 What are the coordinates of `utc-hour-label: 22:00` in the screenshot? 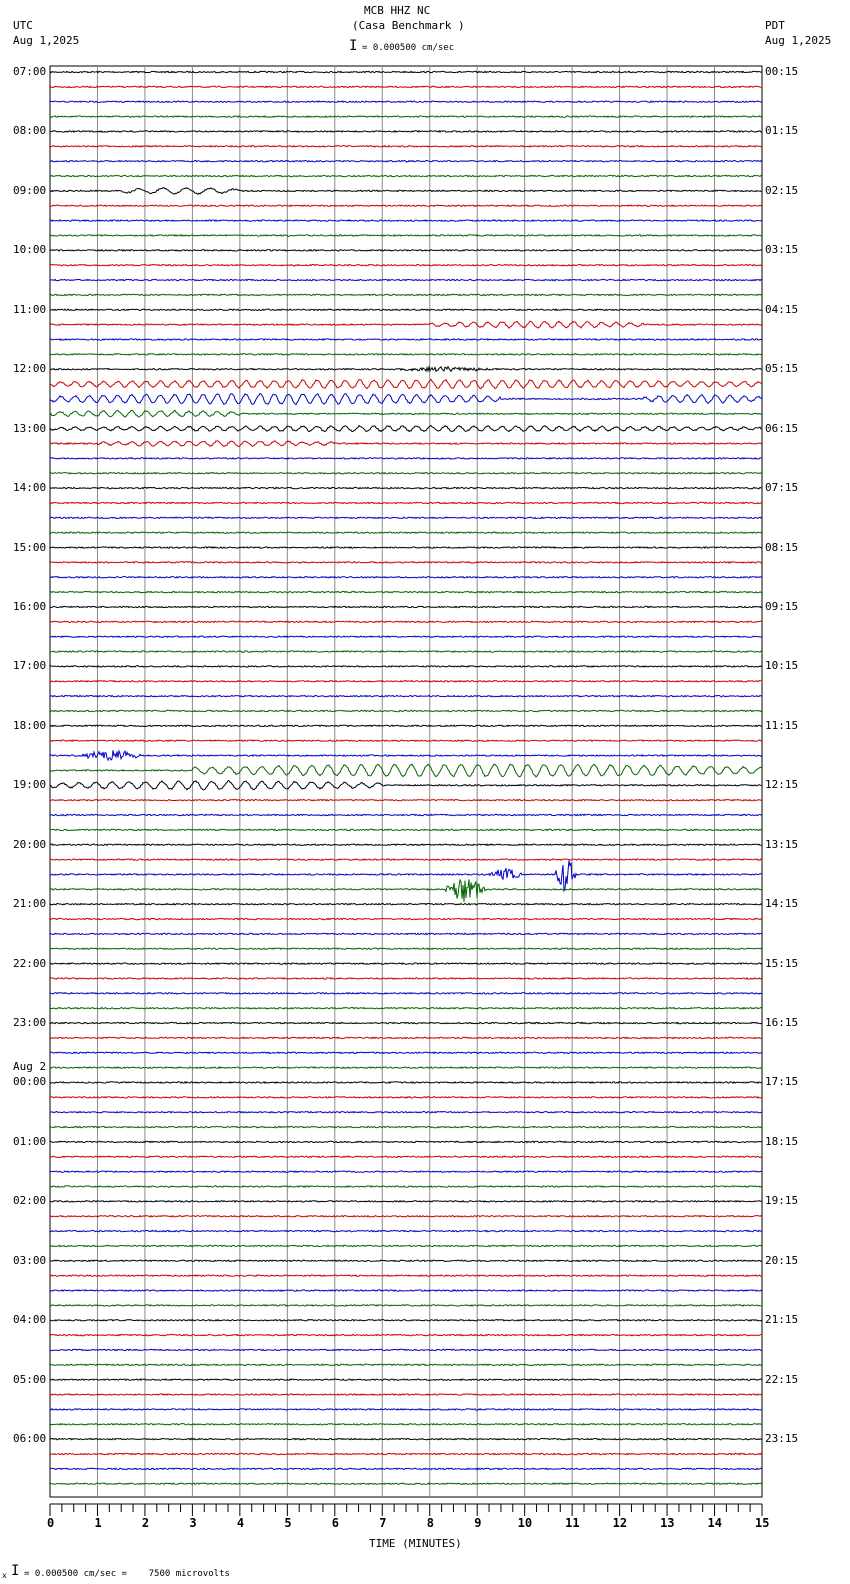 It's located at (30, 963).